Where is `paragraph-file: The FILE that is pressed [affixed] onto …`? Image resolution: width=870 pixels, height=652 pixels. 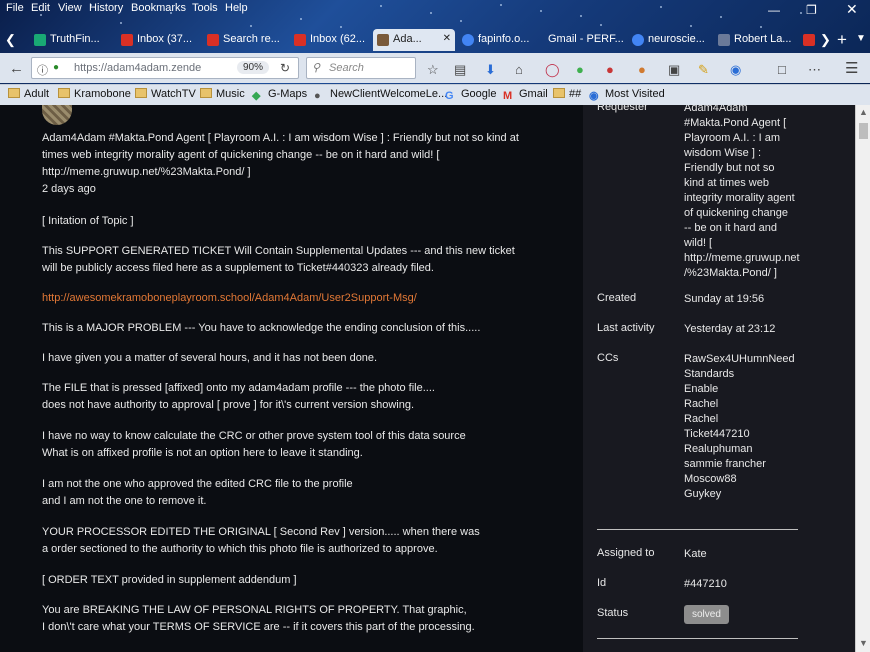
paragraph-file: The FILE that is pressed [affixed] onto … is located at coordinates (238, 396).